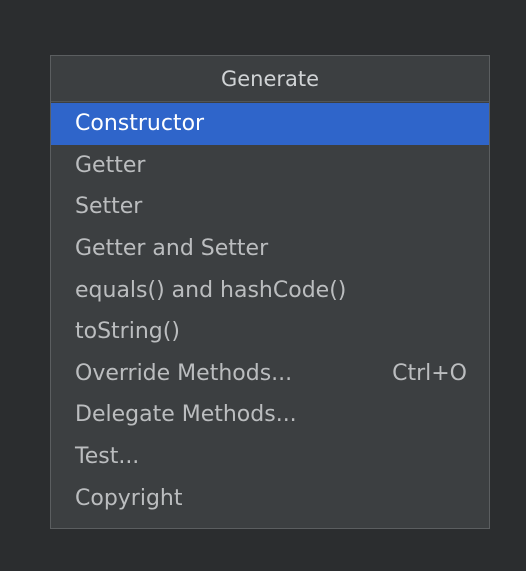 The height and width of the screenshot is (571, 526). What do you see at coordinates (270, 332) in the screenshot?
I see `menu-item-tostring: toString()` at bounding box center [270, 332].